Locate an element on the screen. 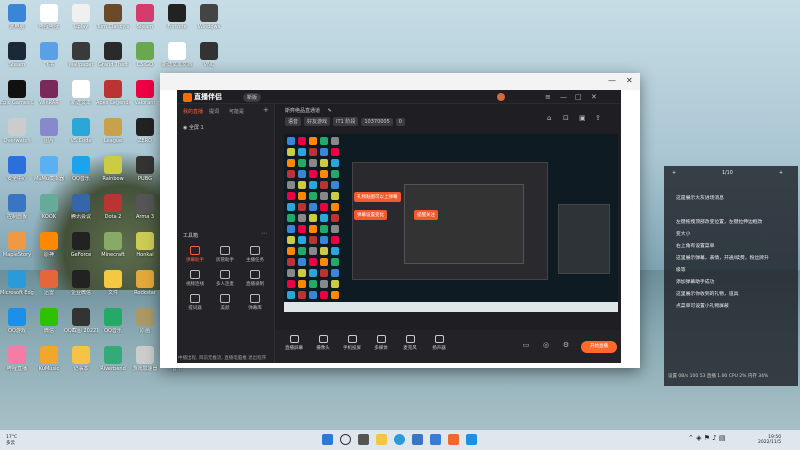 The width and height of the screenshot is (800, 450). desktop-icon: QQ游戏 is located at coordinates (17, 321).